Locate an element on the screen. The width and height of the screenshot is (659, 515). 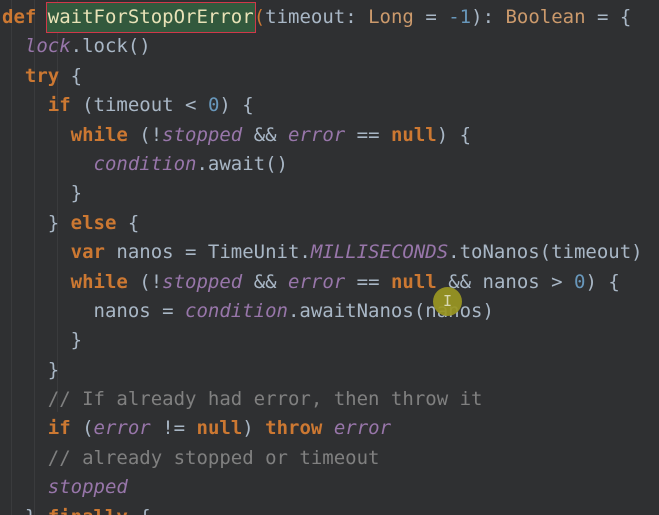
code-token: nanos = TimeUnit. is located at coordinates (207, 252).